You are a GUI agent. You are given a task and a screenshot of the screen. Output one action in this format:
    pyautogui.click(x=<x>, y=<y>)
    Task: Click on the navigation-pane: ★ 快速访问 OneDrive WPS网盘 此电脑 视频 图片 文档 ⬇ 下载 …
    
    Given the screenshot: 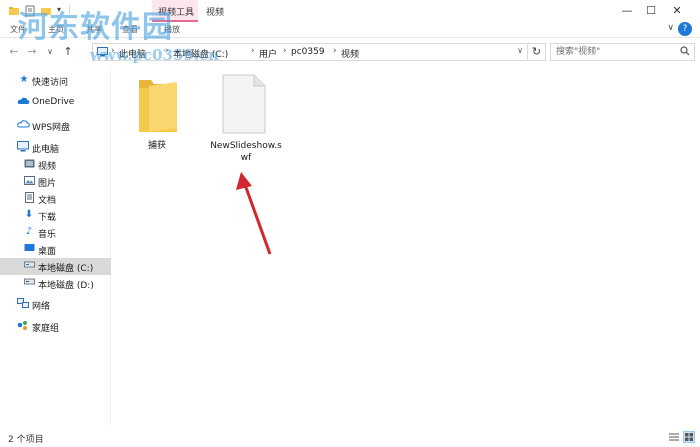 What is the action you would take?
    pyautogui.click(x=55, y=246)
    